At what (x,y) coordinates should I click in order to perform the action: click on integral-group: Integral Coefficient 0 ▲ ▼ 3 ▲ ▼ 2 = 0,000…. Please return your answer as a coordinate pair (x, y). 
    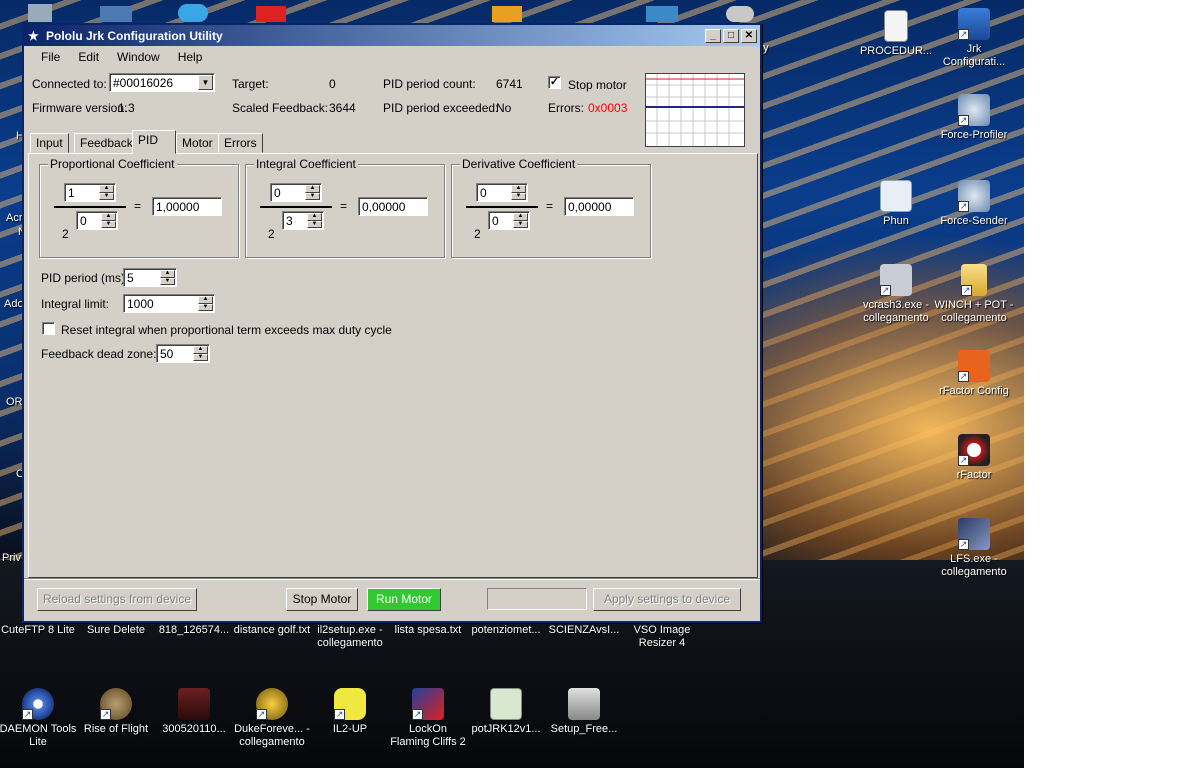
    Looking at the image, I should click on (345, 207).